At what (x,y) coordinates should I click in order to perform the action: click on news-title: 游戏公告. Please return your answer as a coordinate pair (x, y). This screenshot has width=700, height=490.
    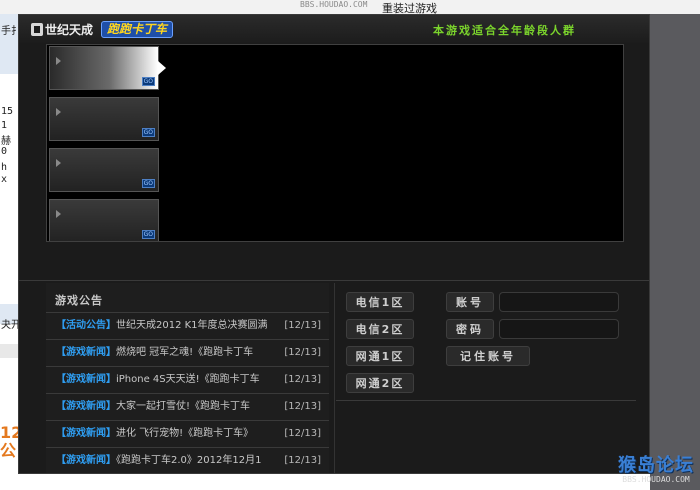
    Looking at the image, I should click on (79, 300).